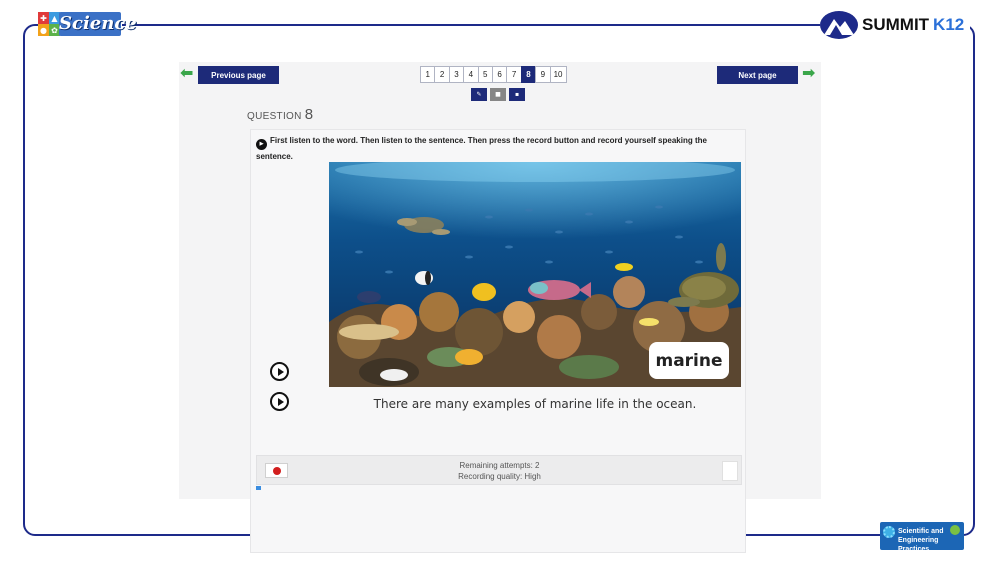  I want to click on tool-bar: ✎ ■ ▪, so click(498, 94).